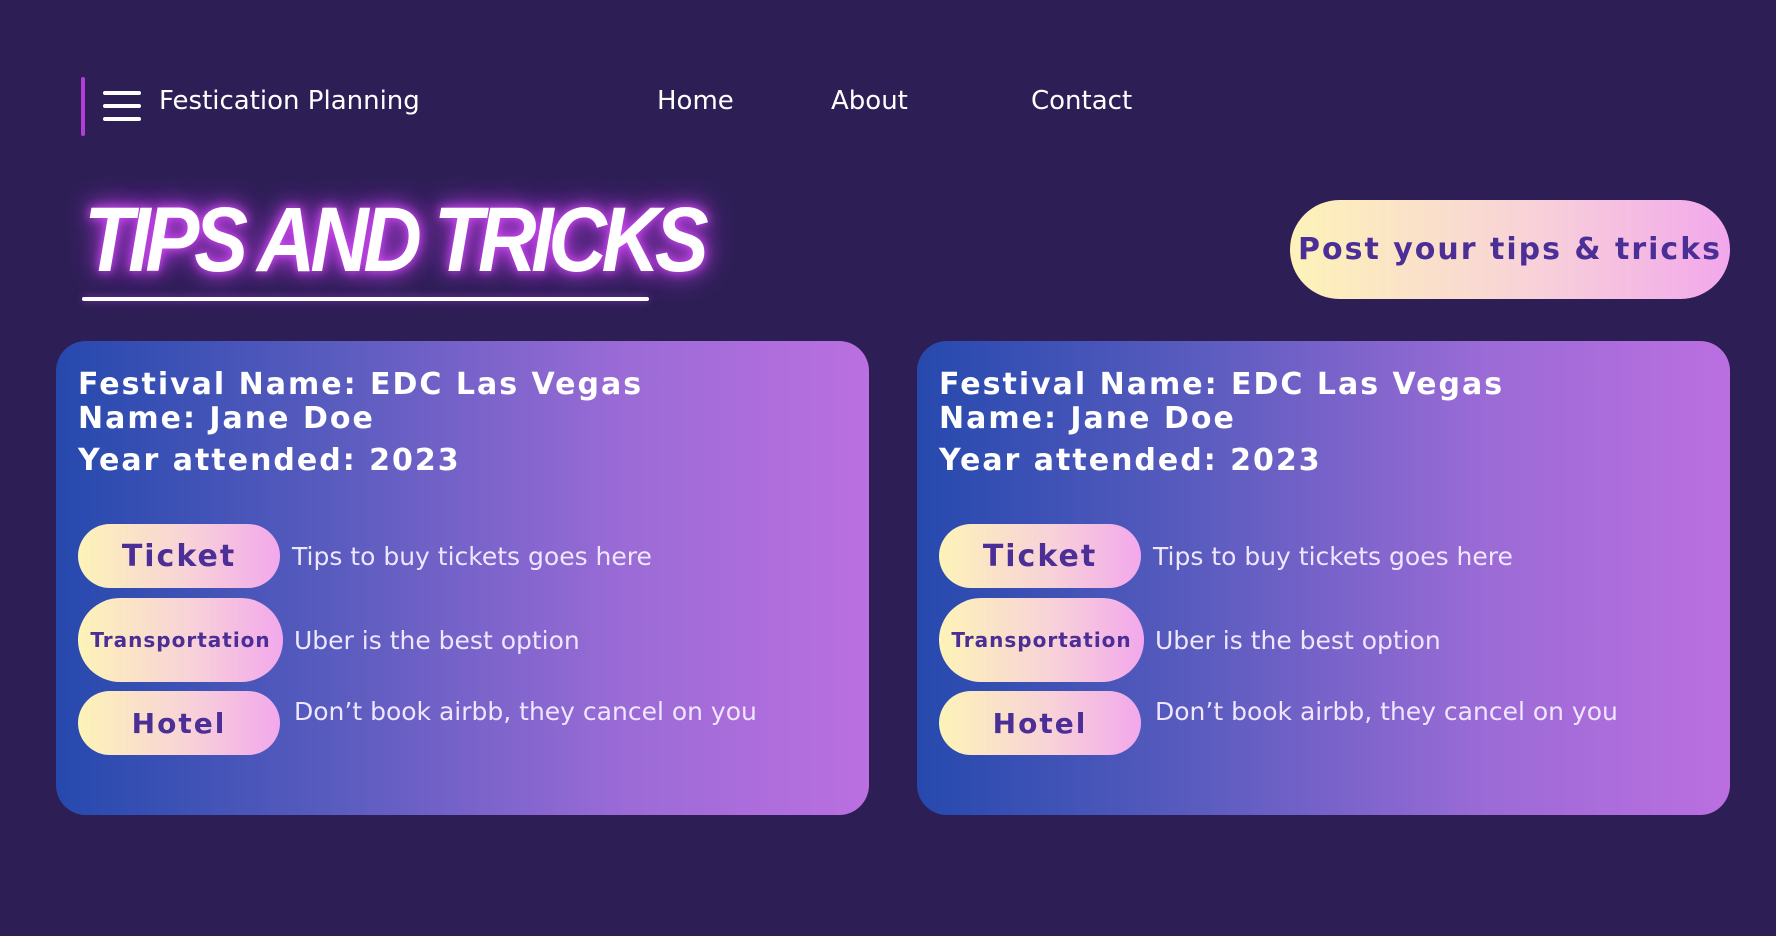 This screenshot has width=1776, height=936. Describe the element at coordinates (869, 101) in the screenshot. I see `nav-link-about: About` at that location.